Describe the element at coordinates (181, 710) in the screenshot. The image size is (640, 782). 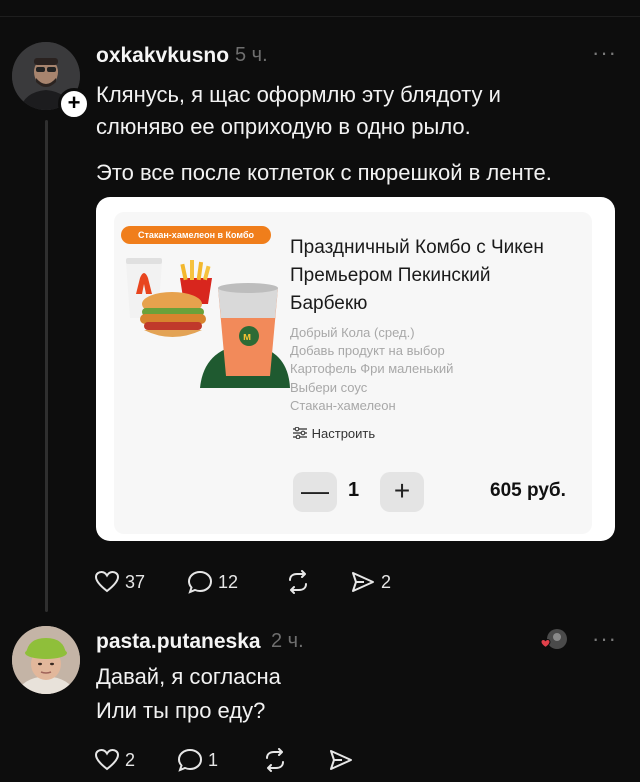
I see `reply-text-line: Или ты про еду?` at that location.